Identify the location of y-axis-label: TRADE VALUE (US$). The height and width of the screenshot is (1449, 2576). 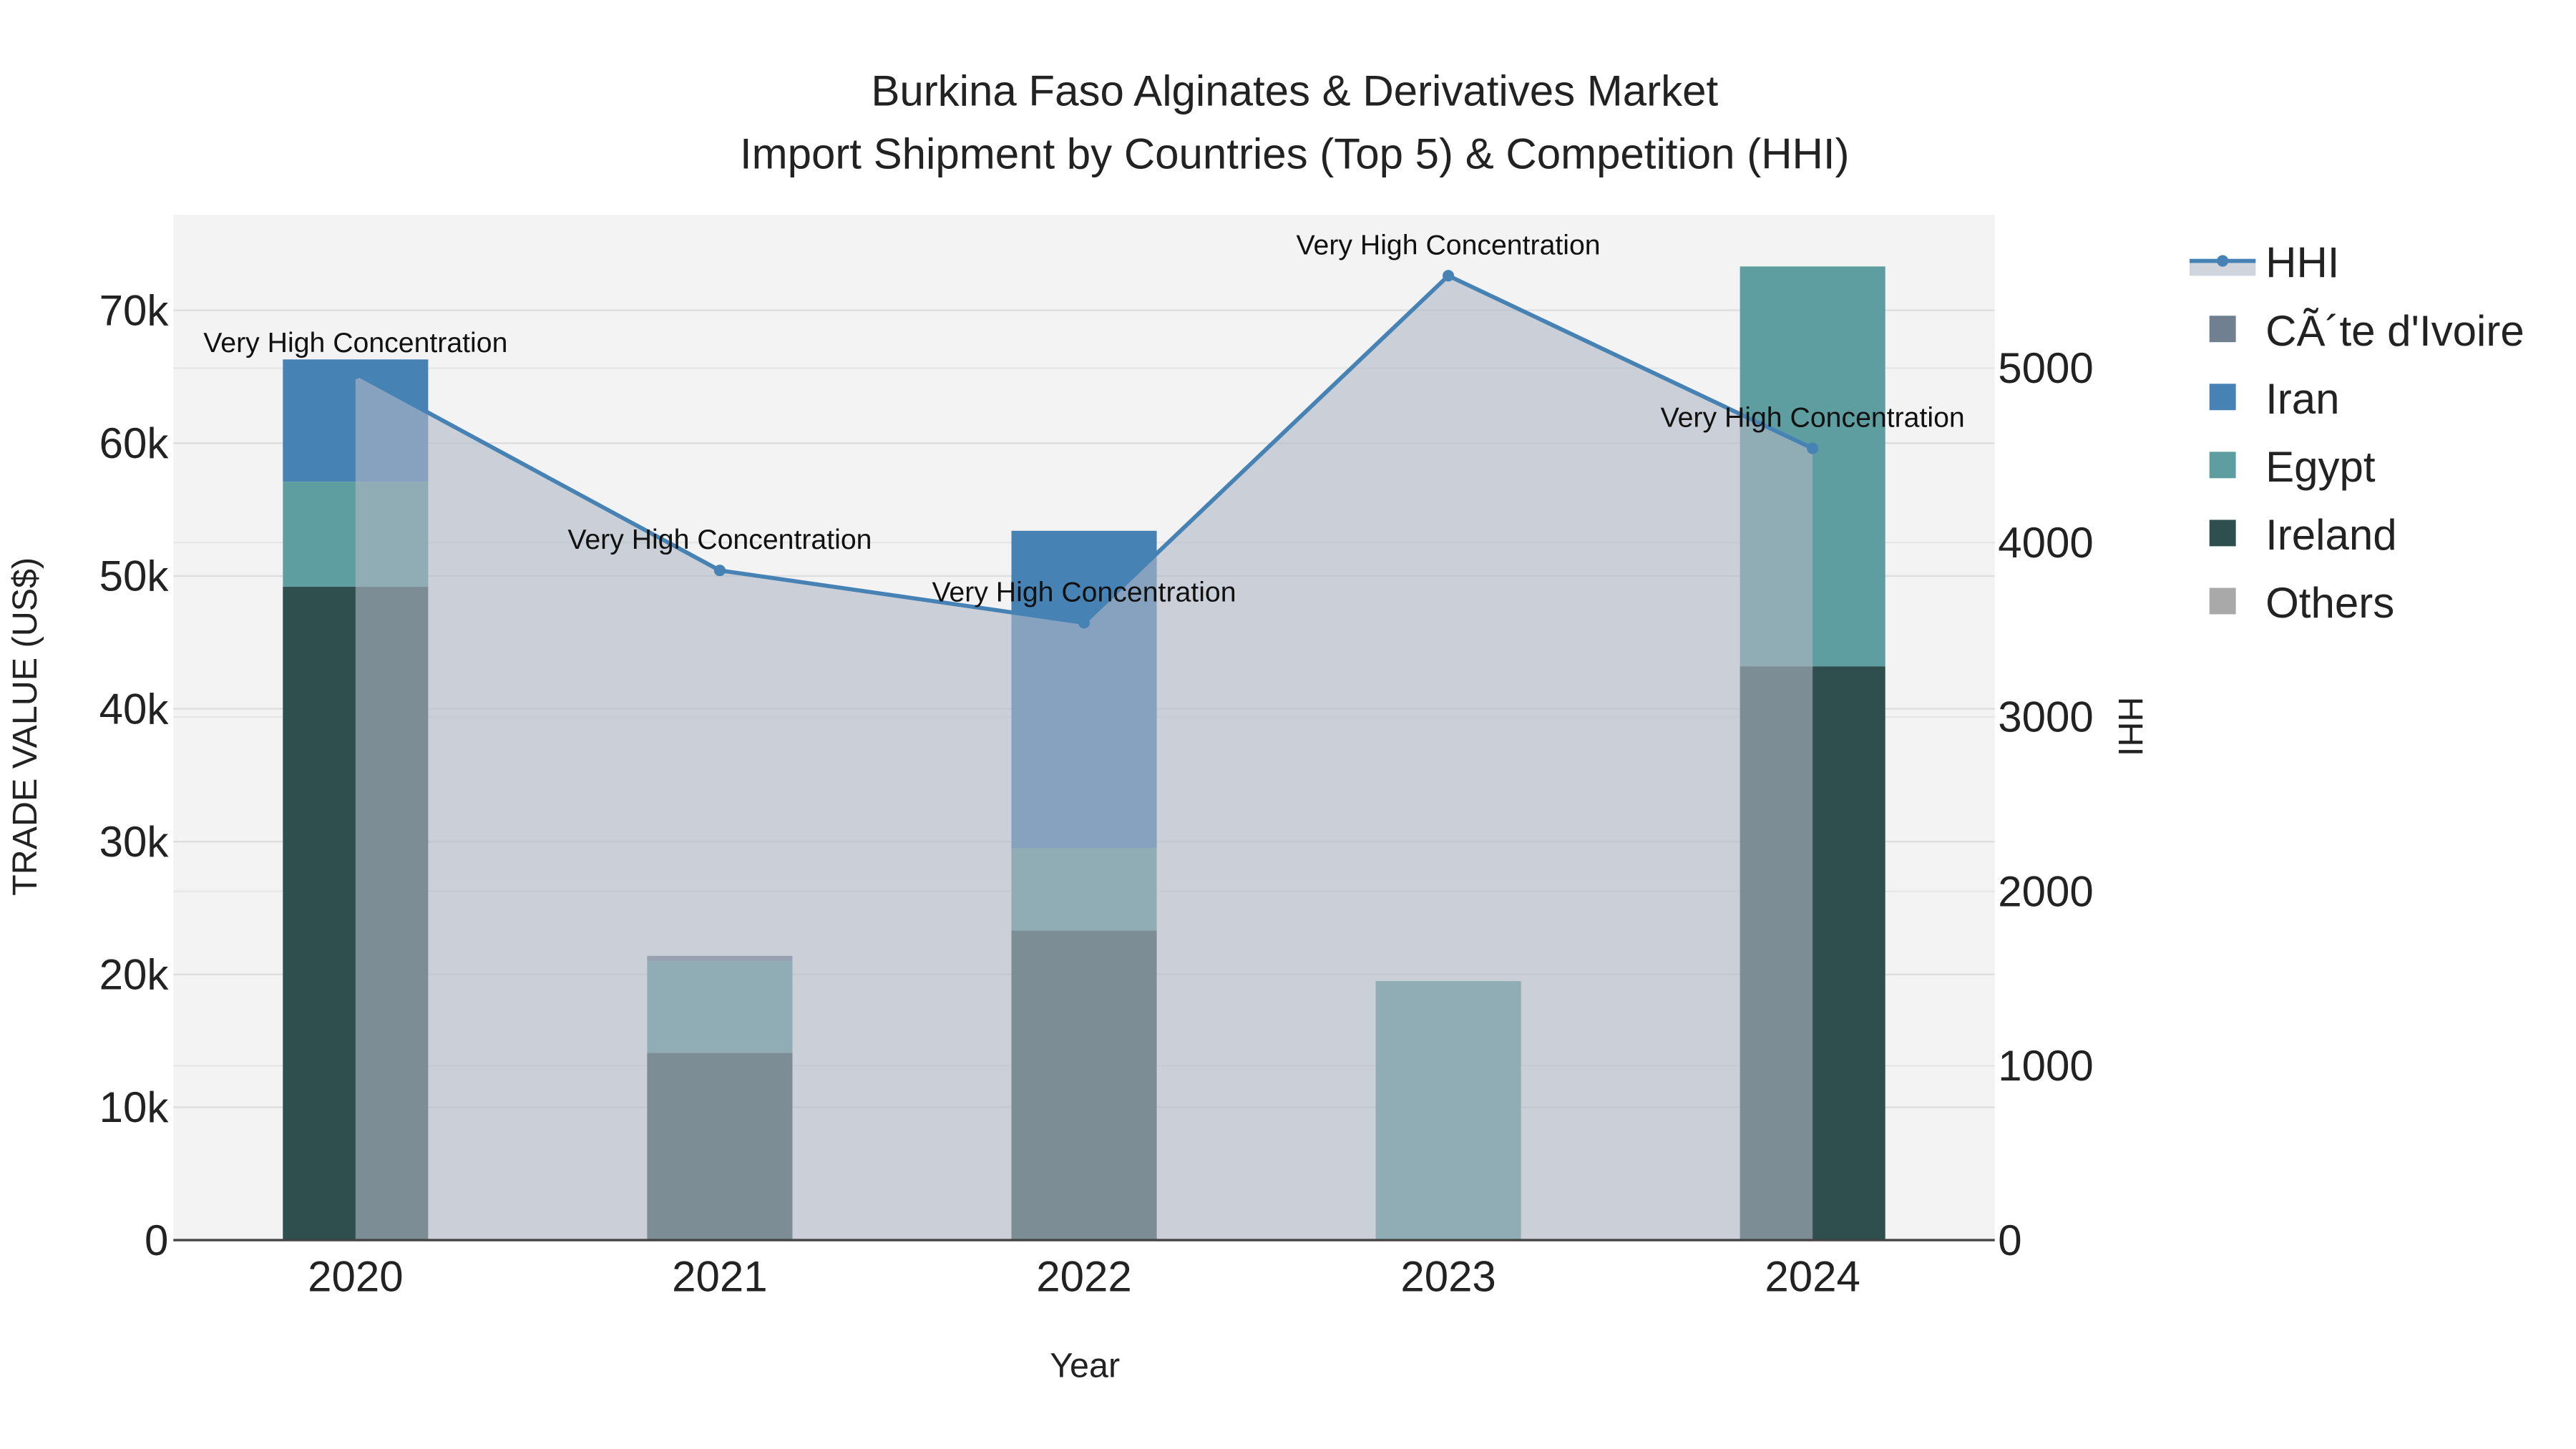
(25, 726).